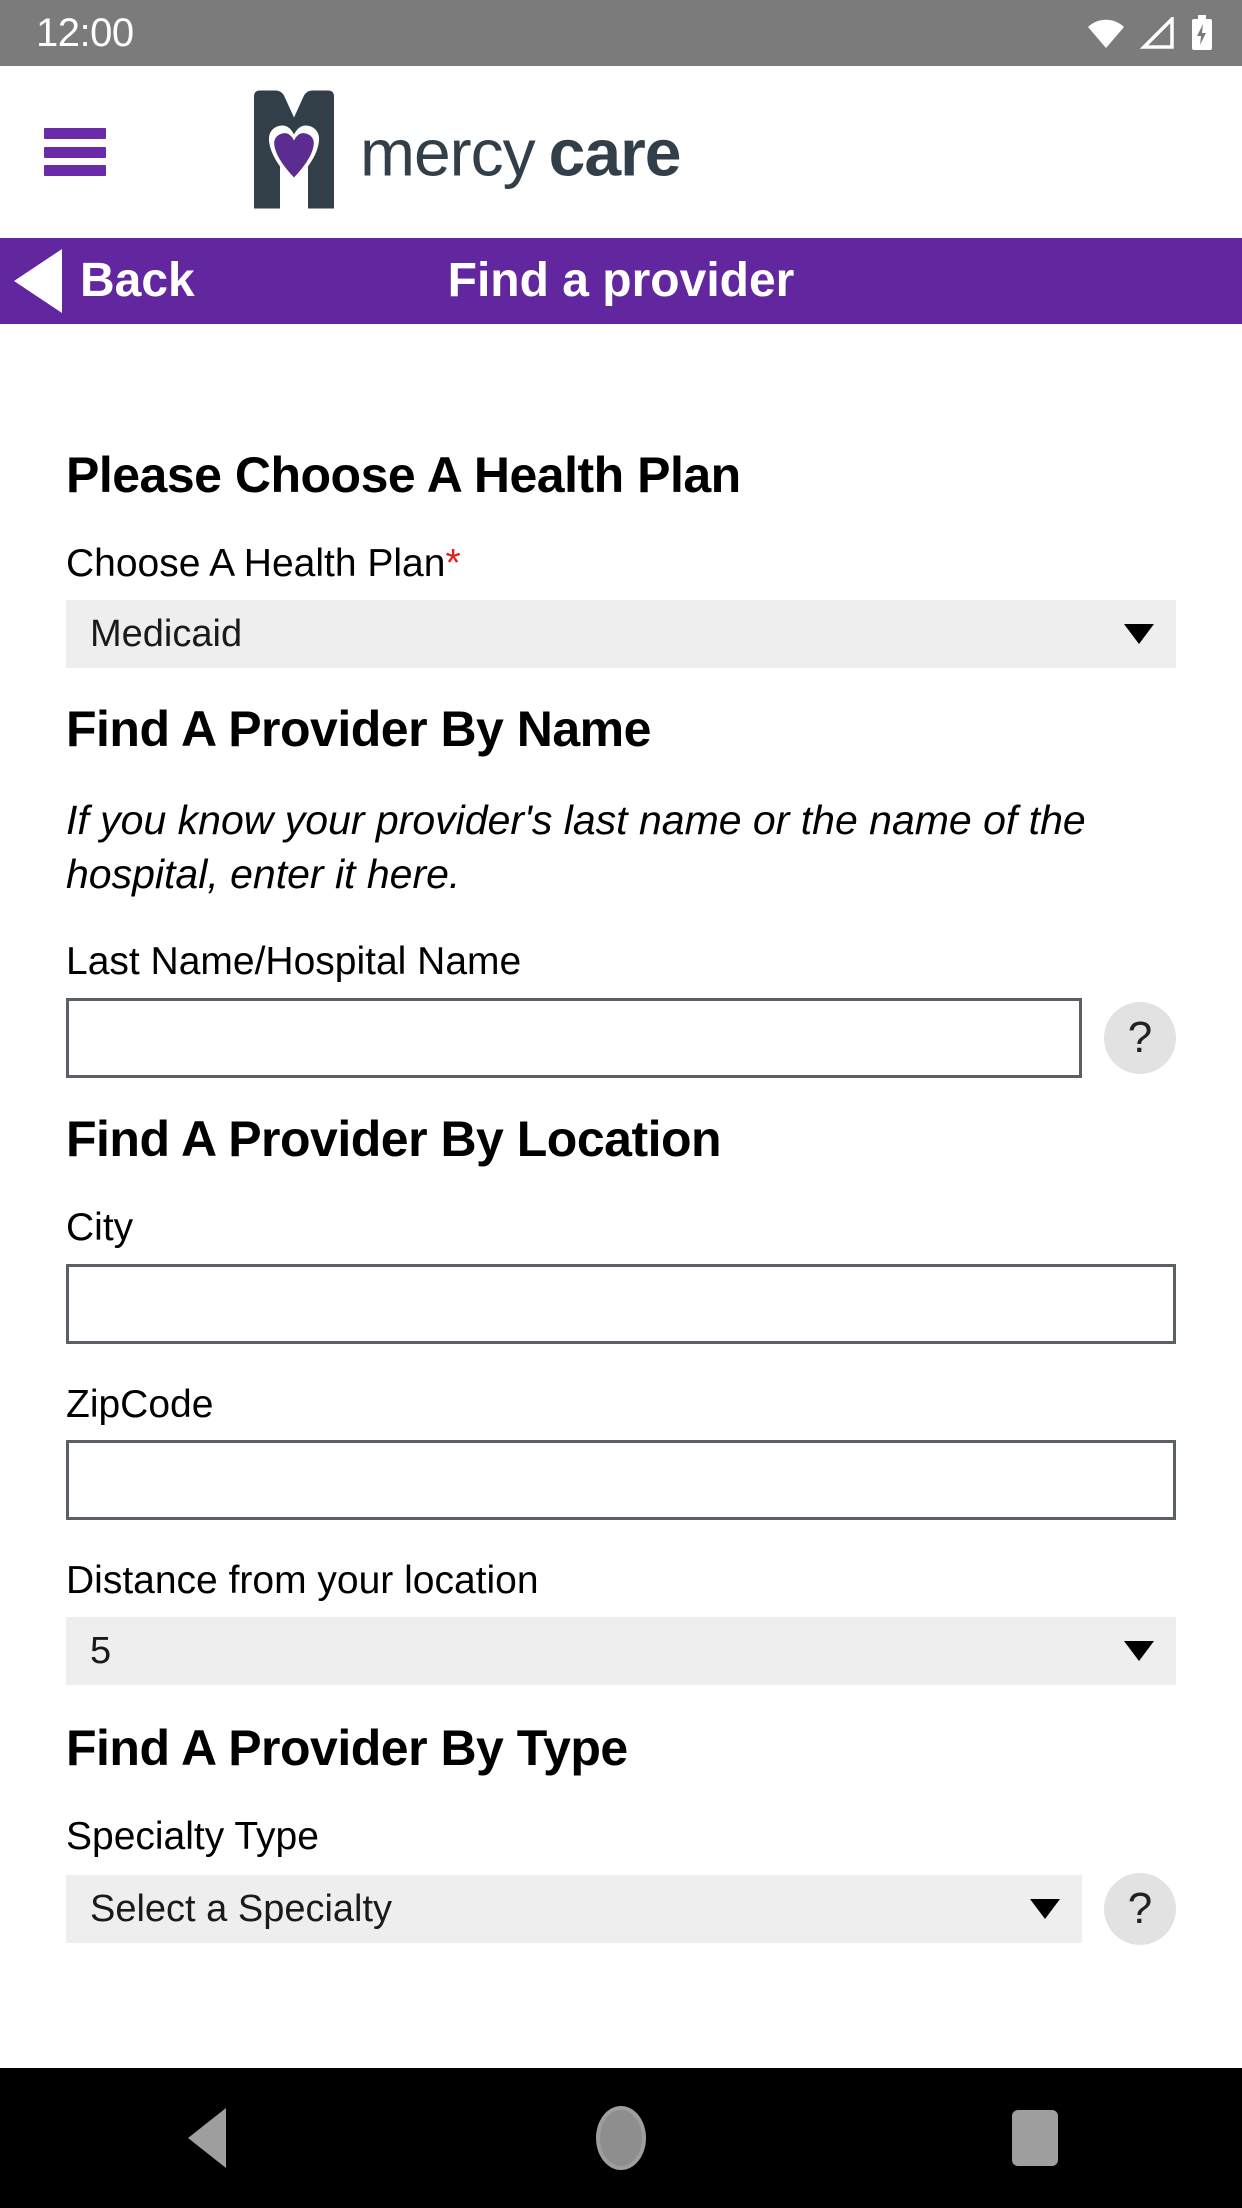 The height and width of the screenshot is (2208, 1242). I want to click on city-field-label: City, so click(100, 1227).